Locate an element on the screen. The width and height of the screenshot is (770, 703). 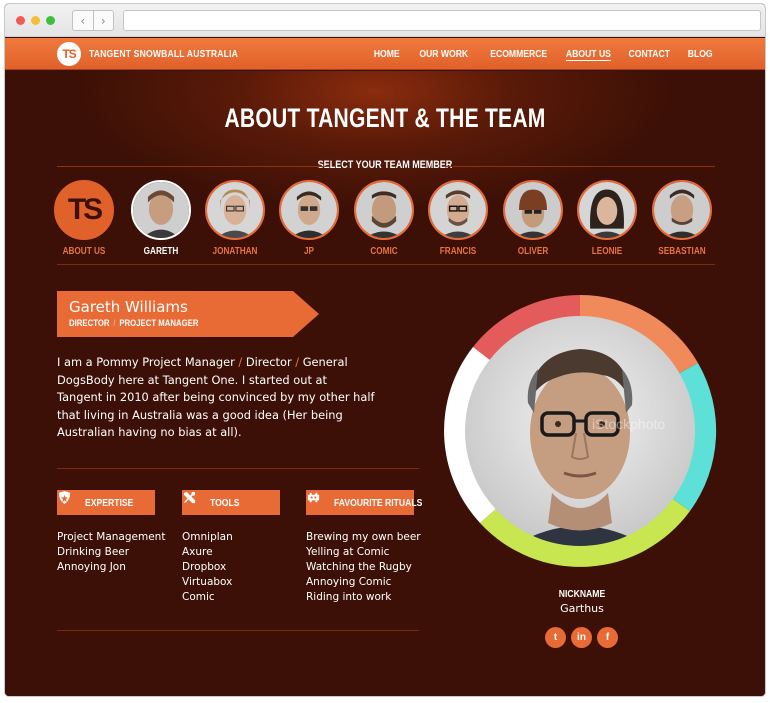
nav-about-us: ABOUT US is located at coordinates (588, 54).